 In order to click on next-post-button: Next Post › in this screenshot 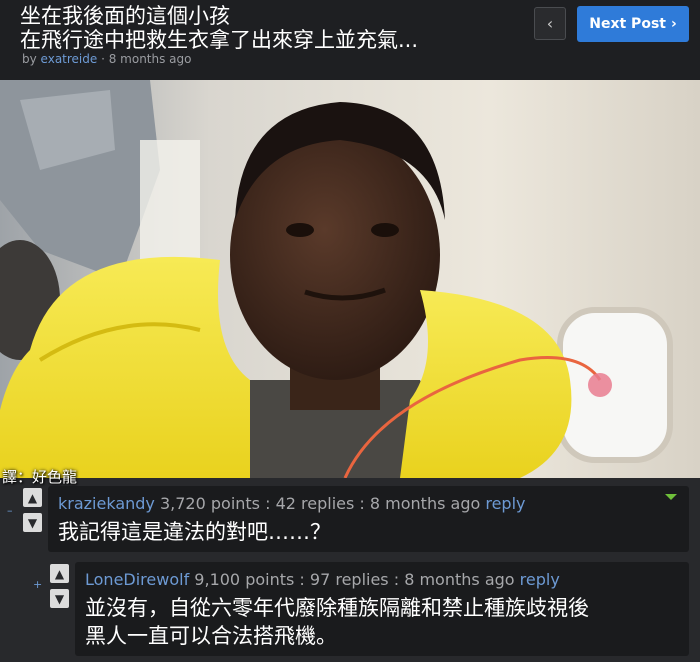, I will do `click(633, 24)`.